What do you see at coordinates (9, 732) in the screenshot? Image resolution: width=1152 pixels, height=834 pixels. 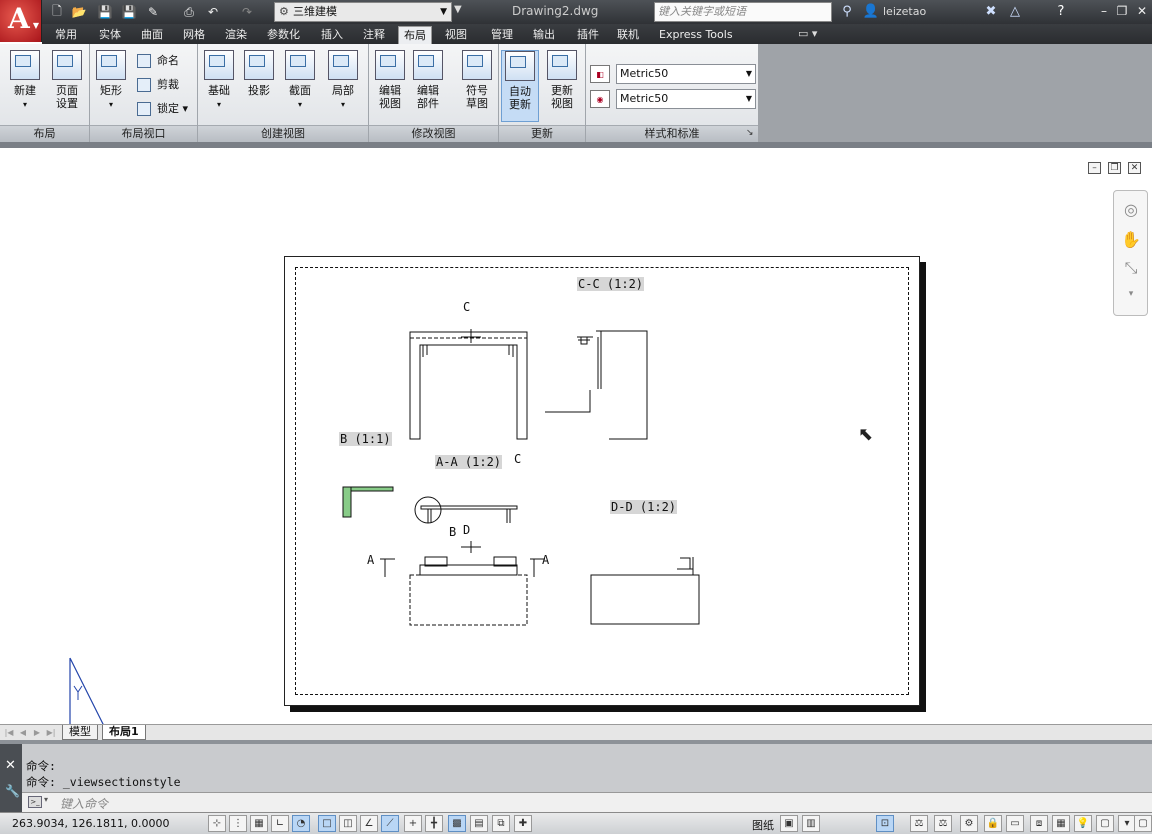 I see `first-tab-icon: |◀` at bounding box center [9, 732].